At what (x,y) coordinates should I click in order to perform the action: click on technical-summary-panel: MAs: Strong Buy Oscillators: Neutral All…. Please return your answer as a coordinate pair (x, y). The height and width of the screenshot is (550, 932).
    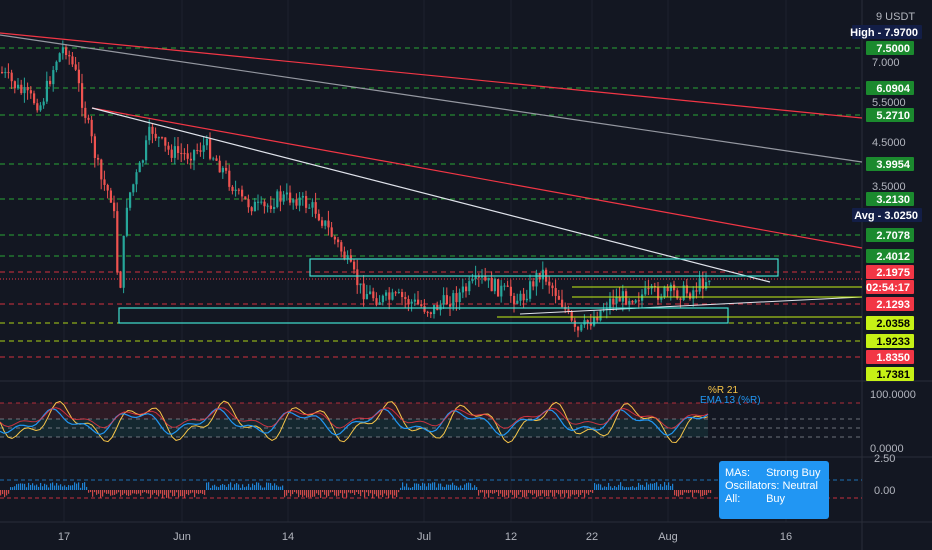
    Looking at the image, I should click on (774, 490).